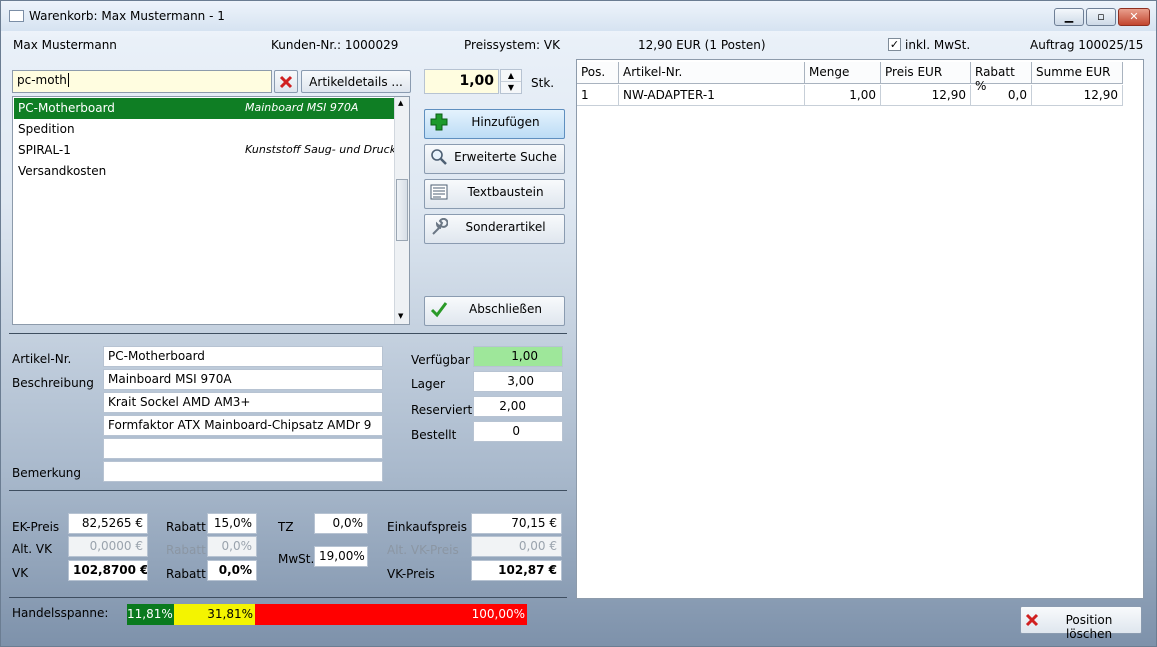 This screenshot has width=1157, height=647. I want to click on list-item: SPIRAL-1 Kunststoff Saug- und Drucksch, so click(204, 150).